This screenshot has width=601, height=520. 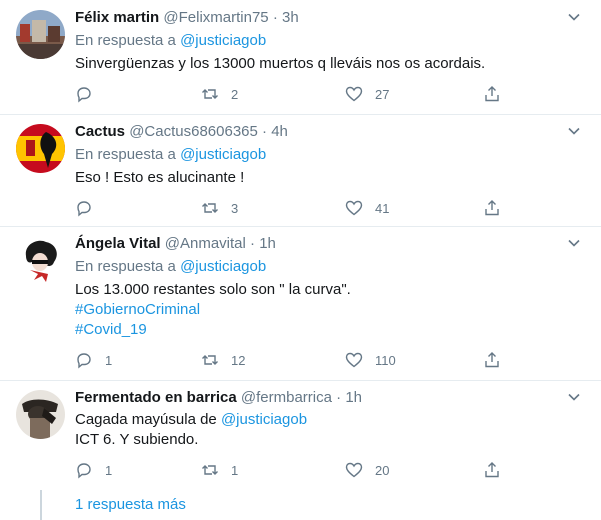 What do you see at coordinates (382, 208) in the screenshot?
I see `like-count: 41` at bounding box center [382, 208].